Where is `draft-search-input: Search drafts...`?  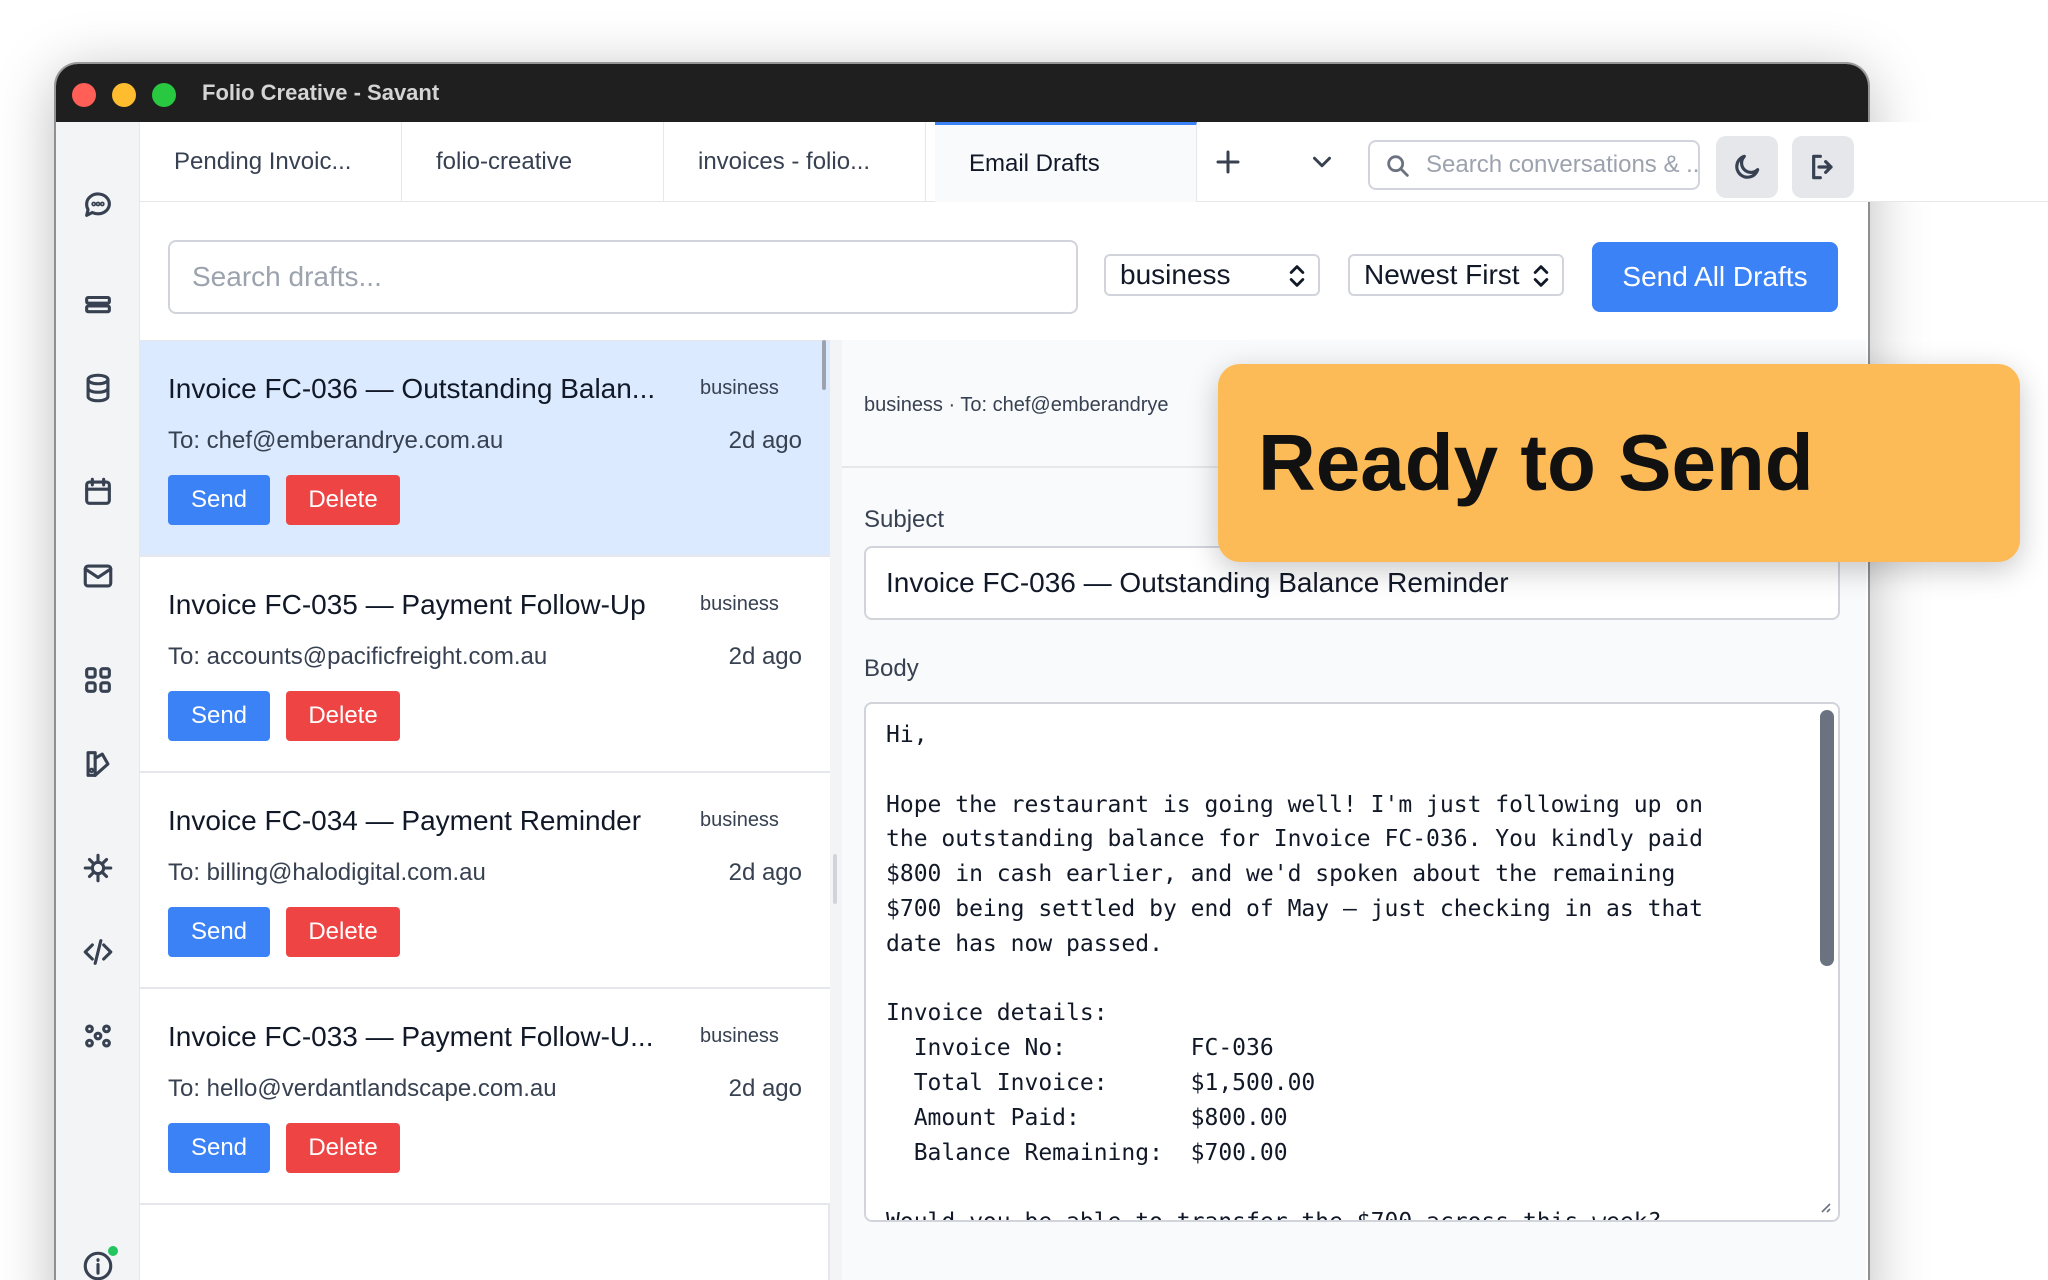 draft-search-input: Search drafts... is located at coordinates (623, 277).